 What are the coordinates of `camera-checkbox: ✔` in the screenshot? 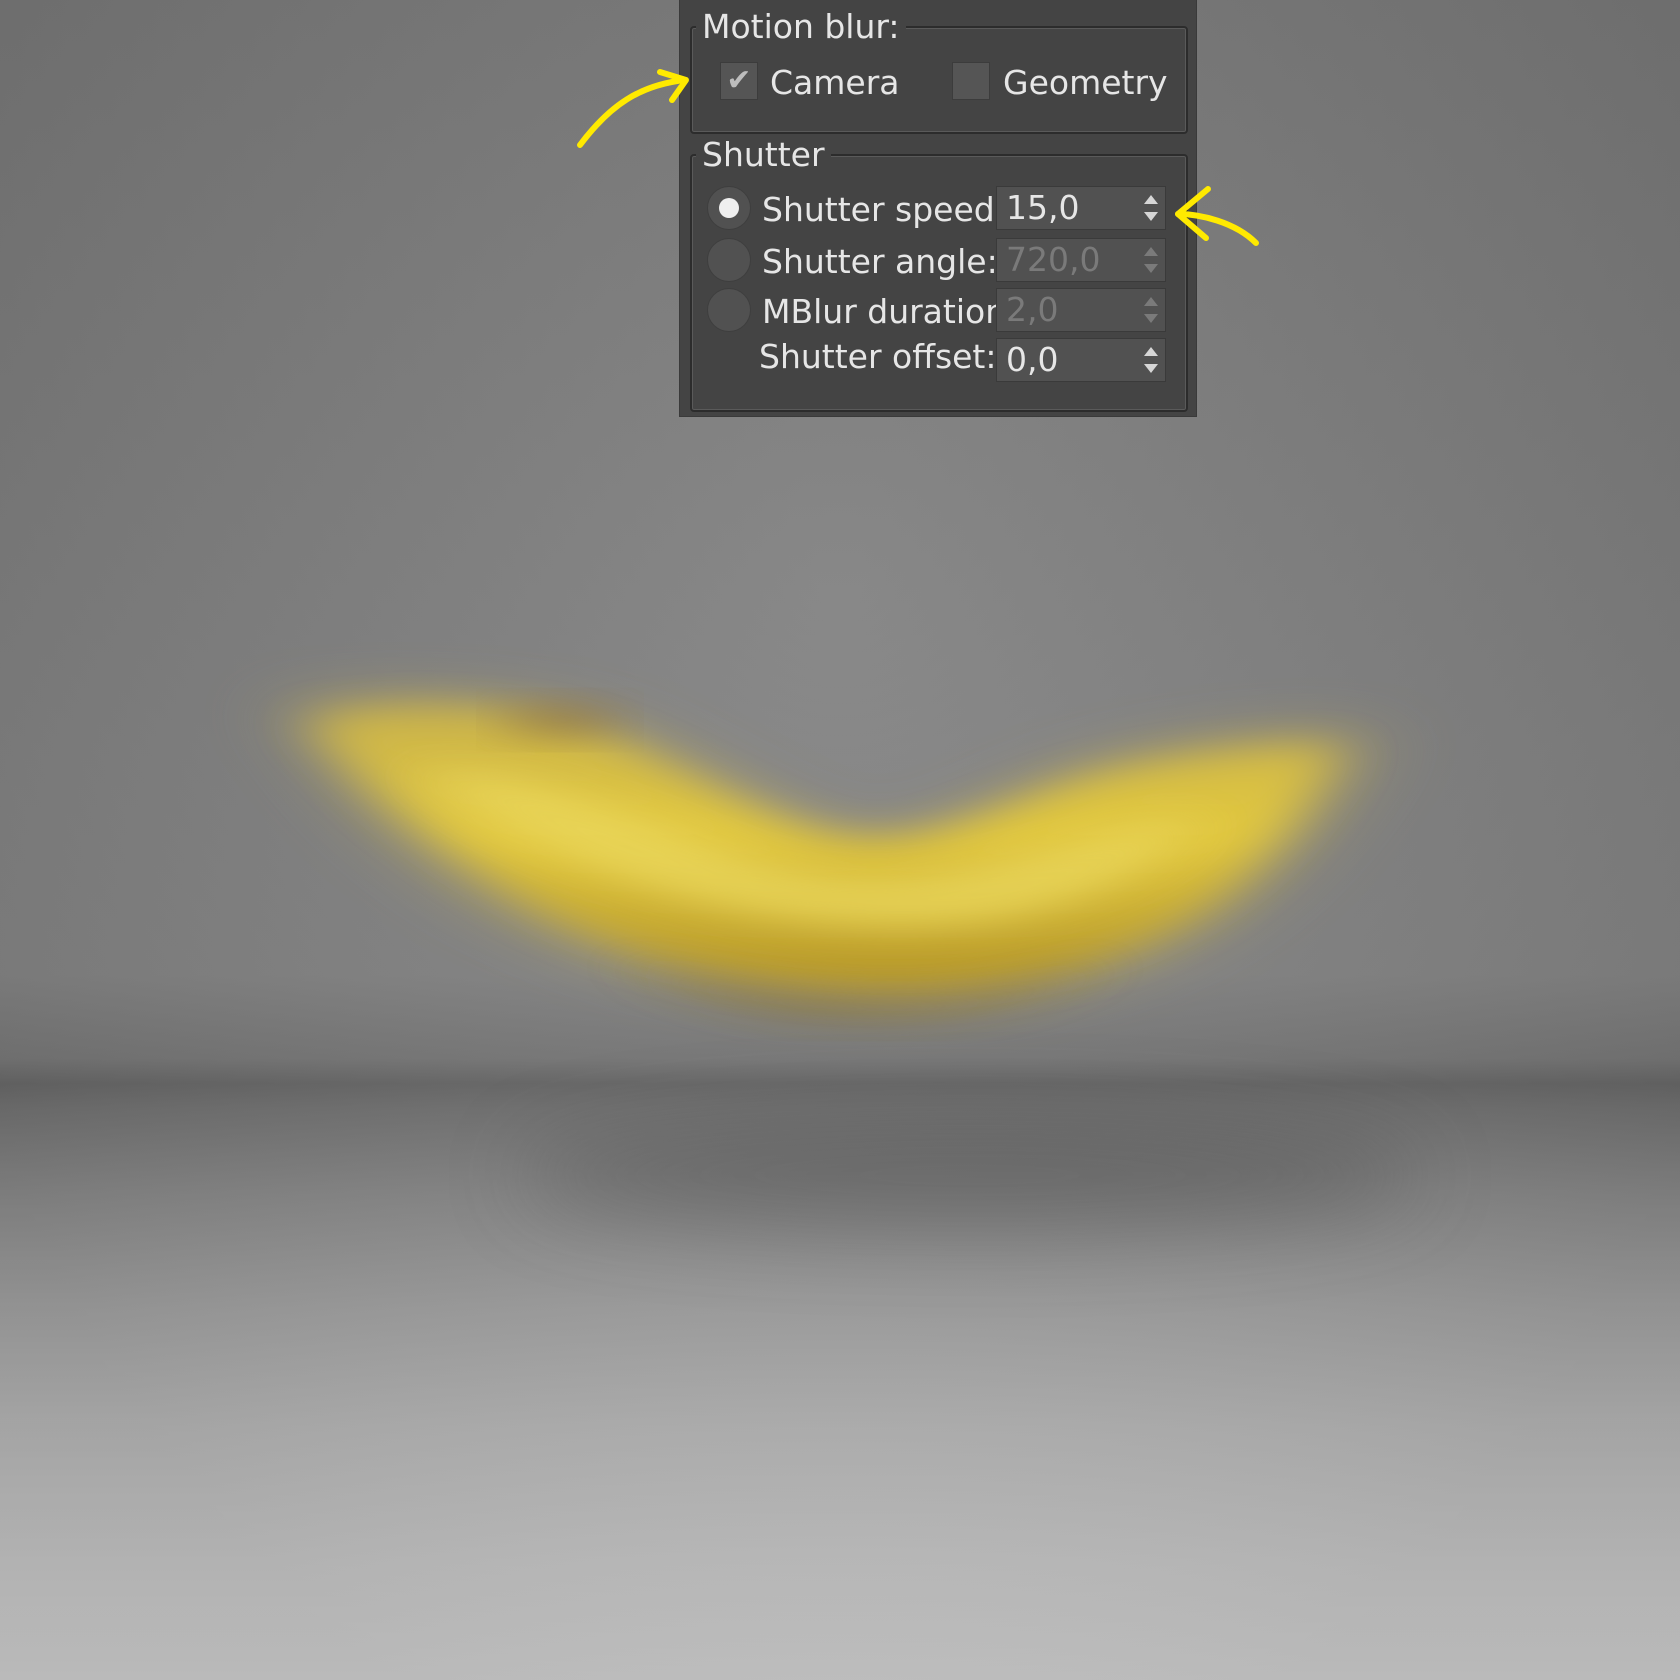 It's located at (739, 81).